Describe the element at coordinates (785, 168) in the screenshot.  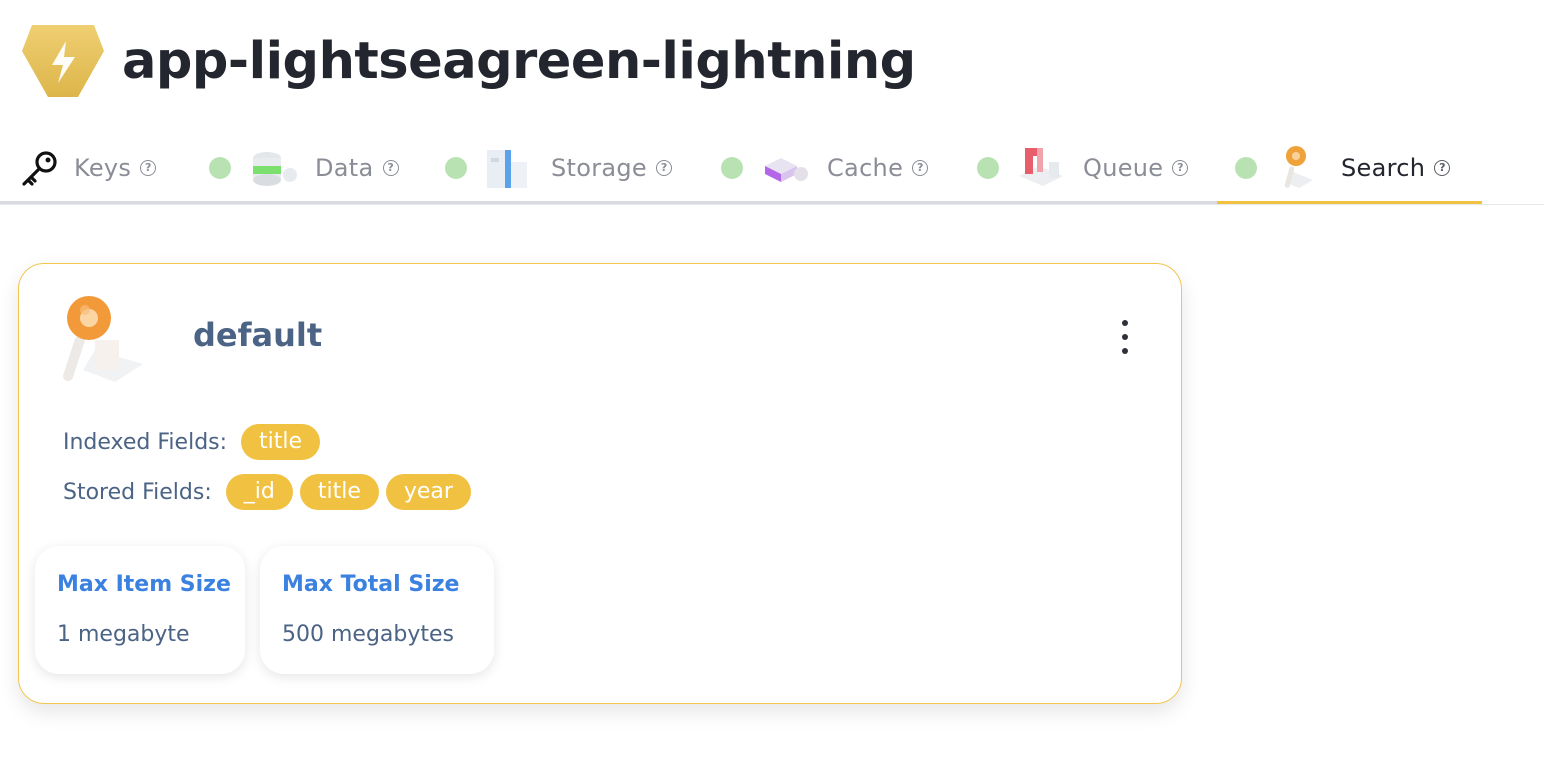
I see `cache-icon` at that location.